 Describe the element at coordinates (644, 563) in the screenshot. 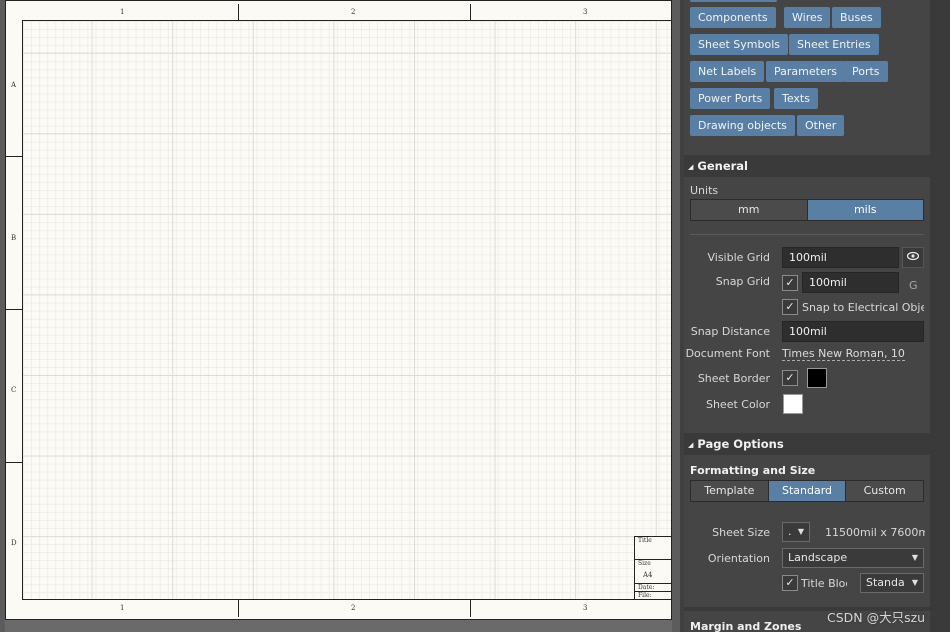

I see `size-label: Size` at that location.